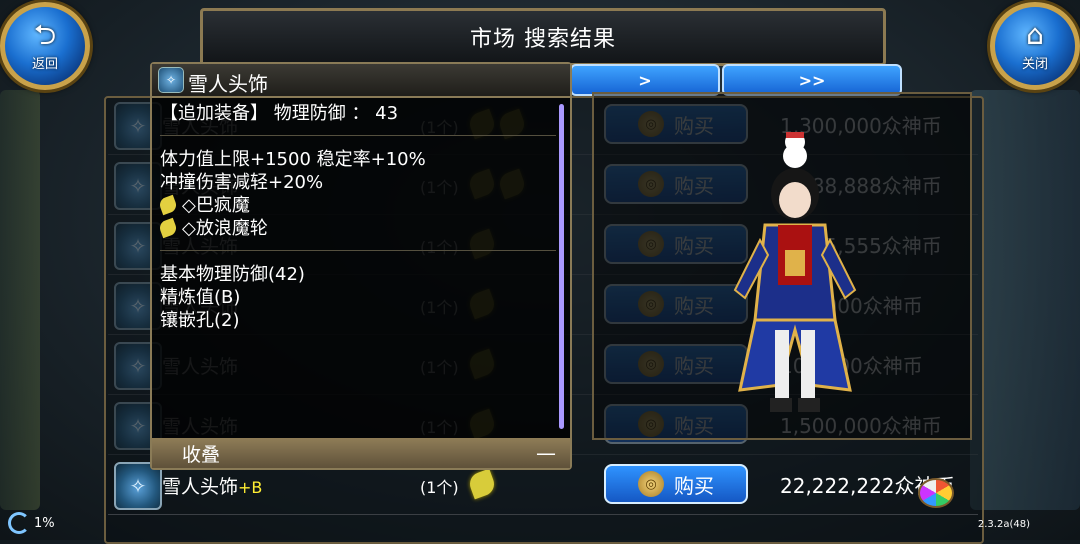 The height and width of the screenshot is (544, 1080). I want to click on status-percent: 1%, so click(44, 523).